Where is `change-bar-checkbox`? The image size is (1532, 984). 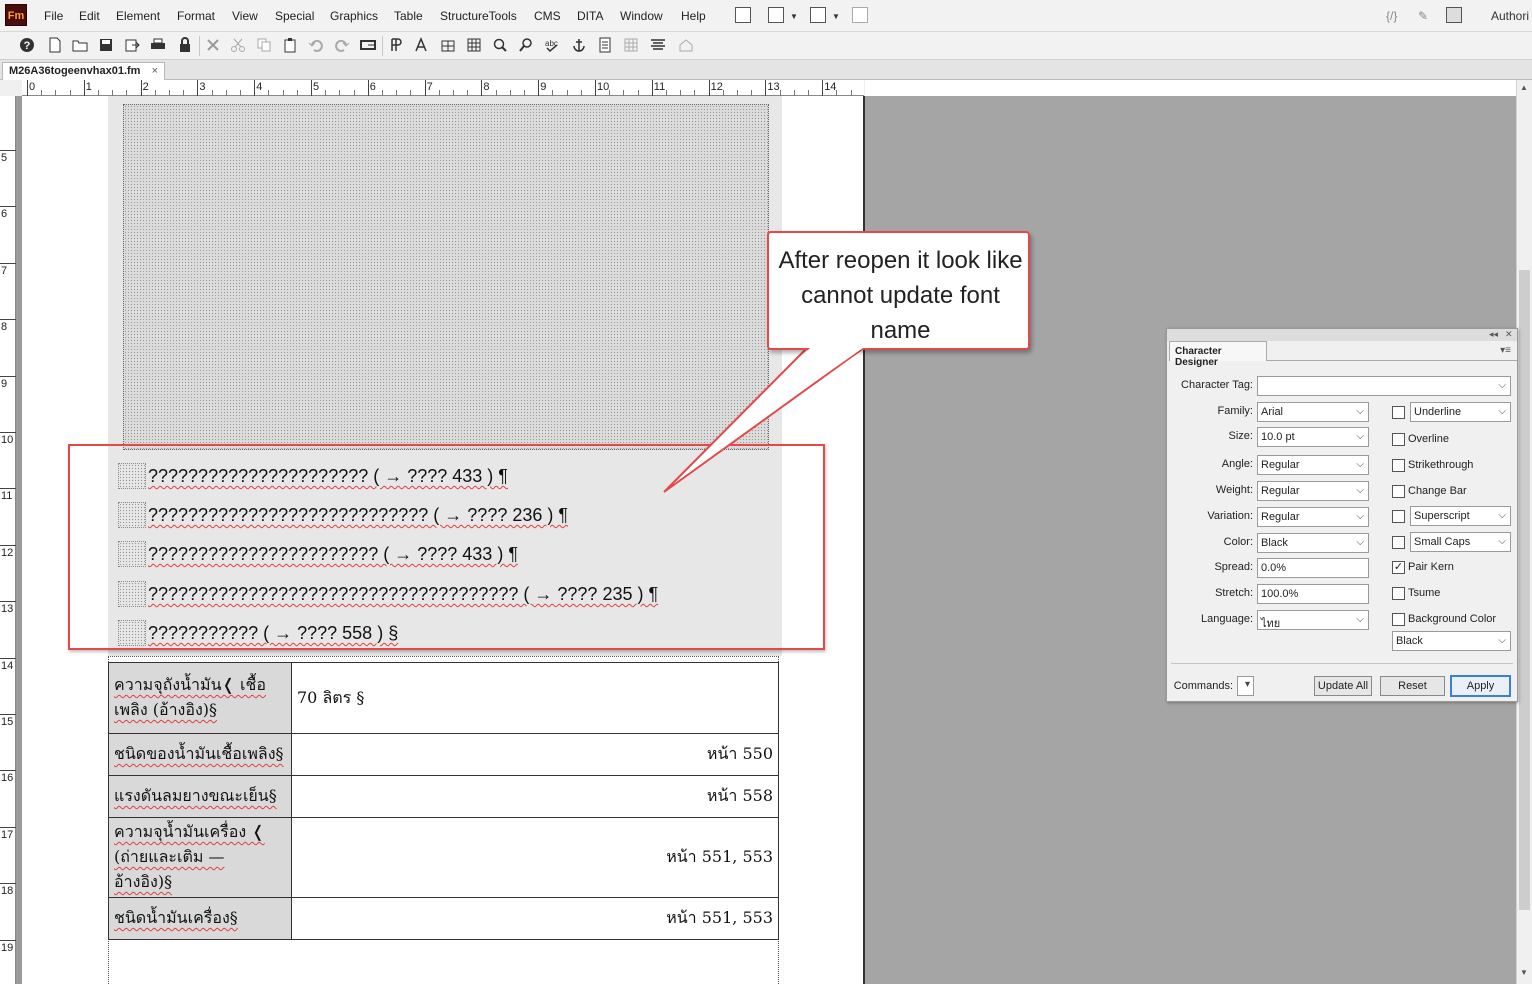 change-bar-checkbox is located at coordinates (1398, 491).